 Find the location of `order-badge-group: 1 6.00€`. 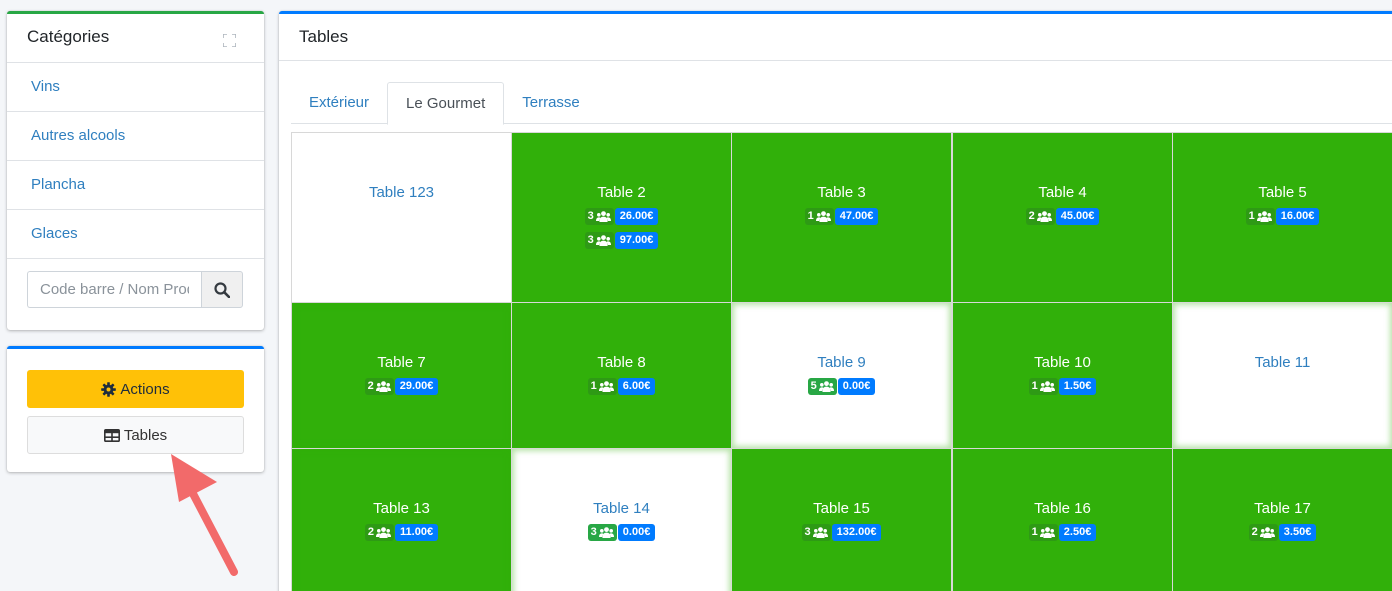

order-badge-group: 1 6.00€ is located at coordinates (621, 386).